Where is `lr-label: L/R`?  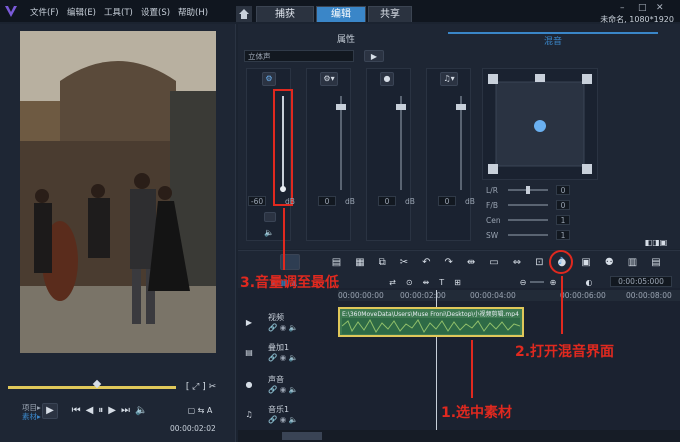 lr-label: L/R is located at coordinates (492, 190).